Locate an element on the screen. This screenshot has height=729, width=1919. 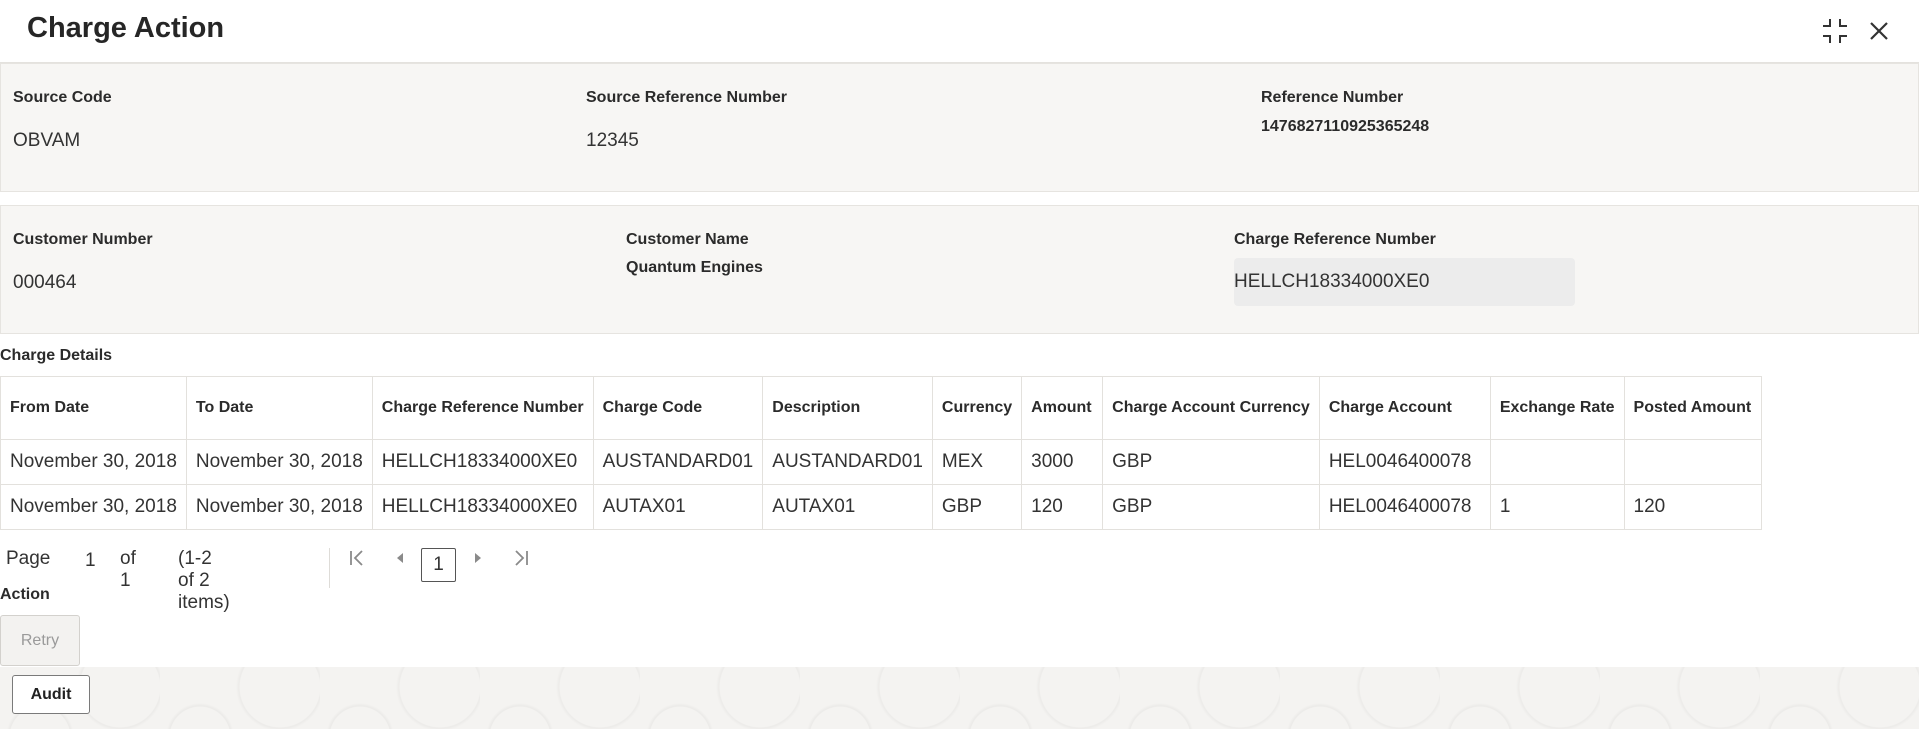
column-header: Description is located at coordinates (847, 408).